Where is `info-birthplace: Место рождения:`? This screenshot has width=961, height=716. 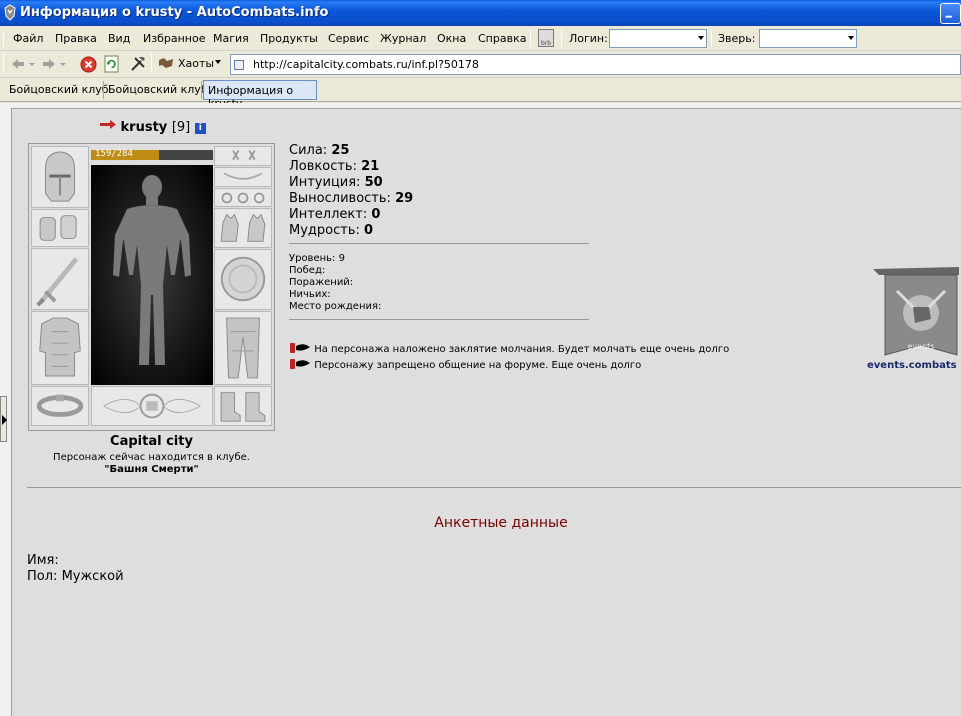 info-birthplace: Место рождения: is located at coordinates (335, 306).